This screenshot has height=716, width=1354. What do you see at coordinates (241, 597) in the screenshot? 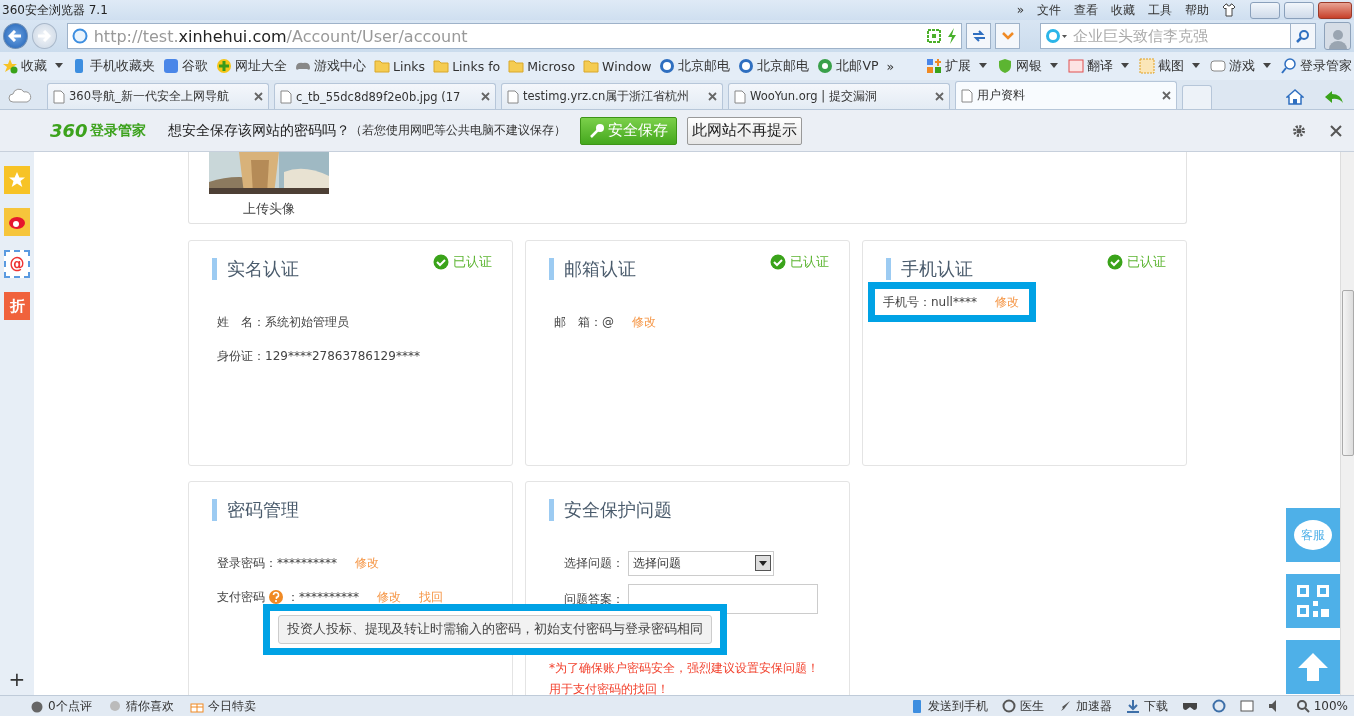
I see `field-text: 支付密码` at bounding box center [241, 597].